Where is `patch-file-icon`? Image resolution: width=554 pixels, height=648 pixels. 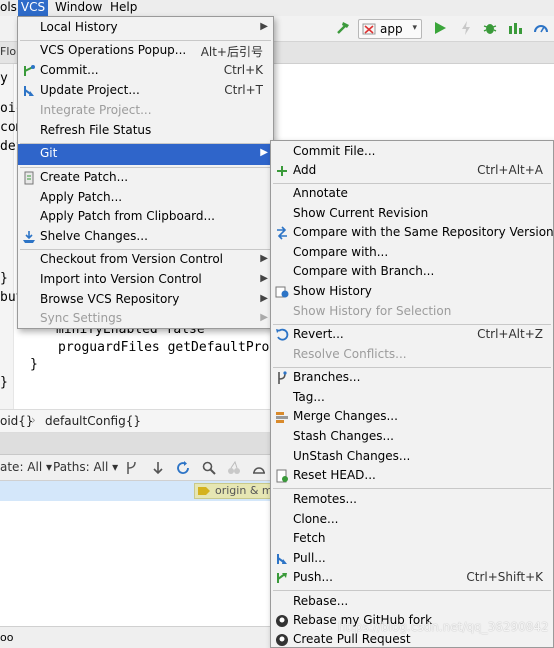 patch-file-icon is located at coordinates (29, 178).